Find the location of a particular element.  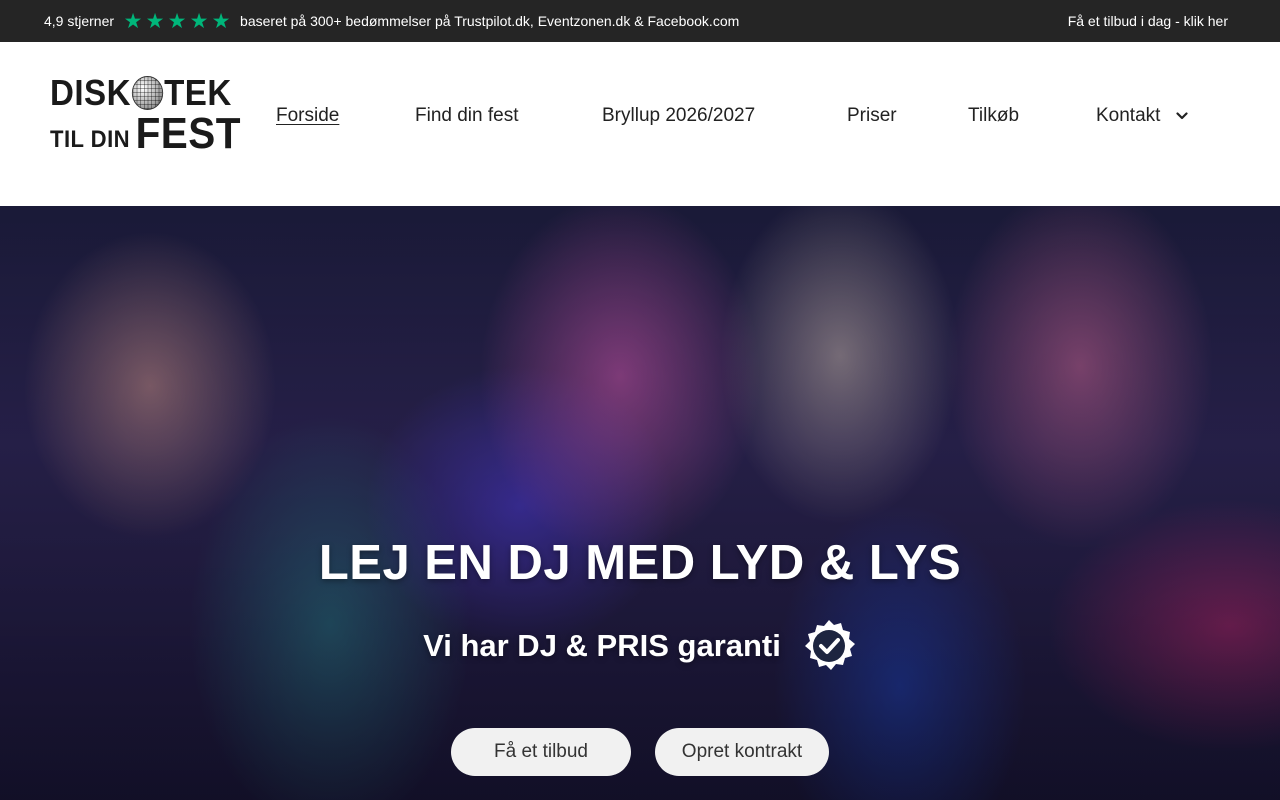

nav-item-find-din-fest: Find din fest is located at coordinates (467, 116).